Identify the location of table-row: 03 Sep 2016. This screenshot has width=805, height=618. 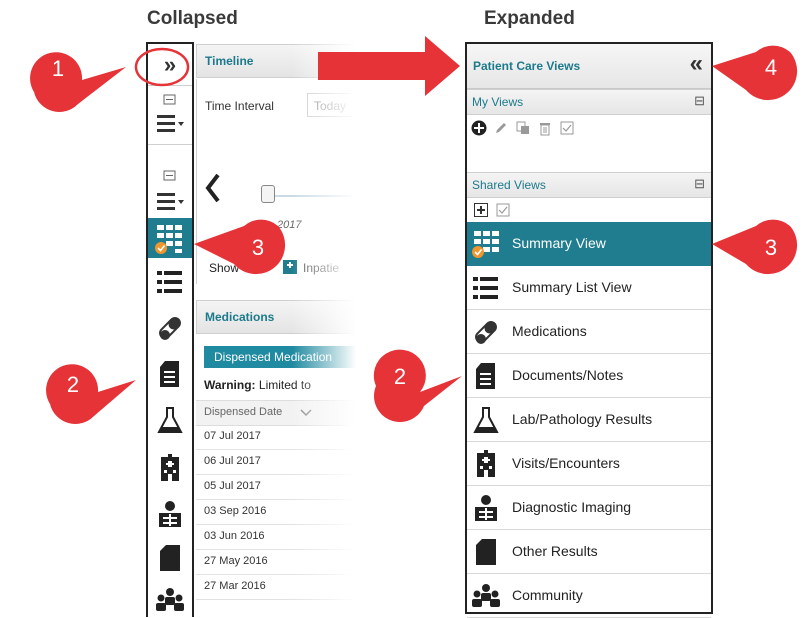
(276, 512).